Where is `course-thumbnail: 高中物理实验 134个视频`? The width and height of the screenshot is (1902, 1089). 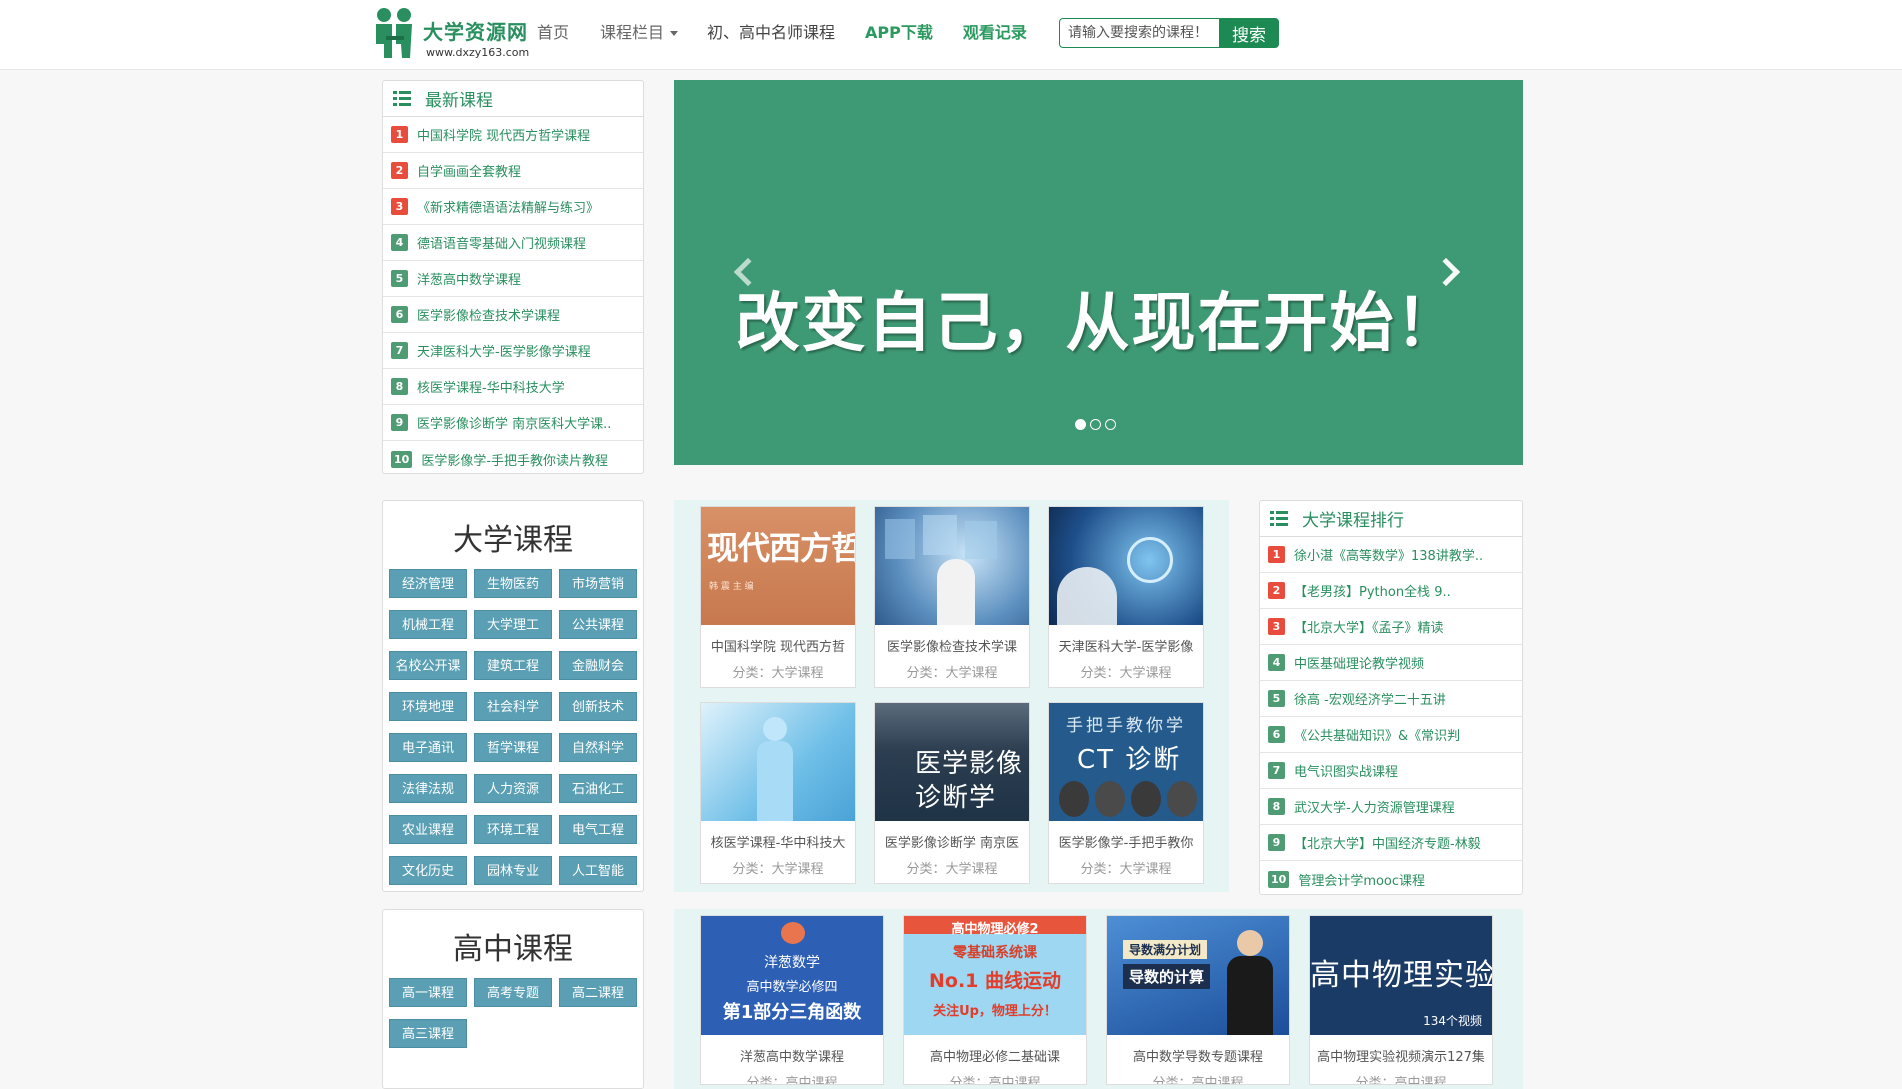
course-thumbnail: 高中物理实验 134个视频 is located at coordinates (1401, 975).